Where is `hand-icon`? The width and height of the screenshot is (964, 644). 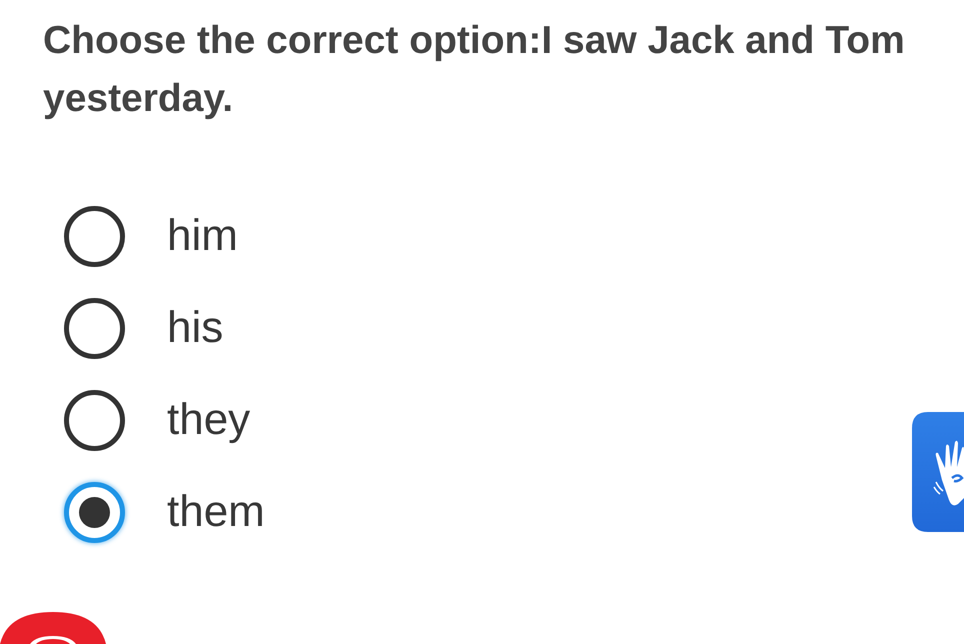
hand-icon is located at coordinates (938, 472).